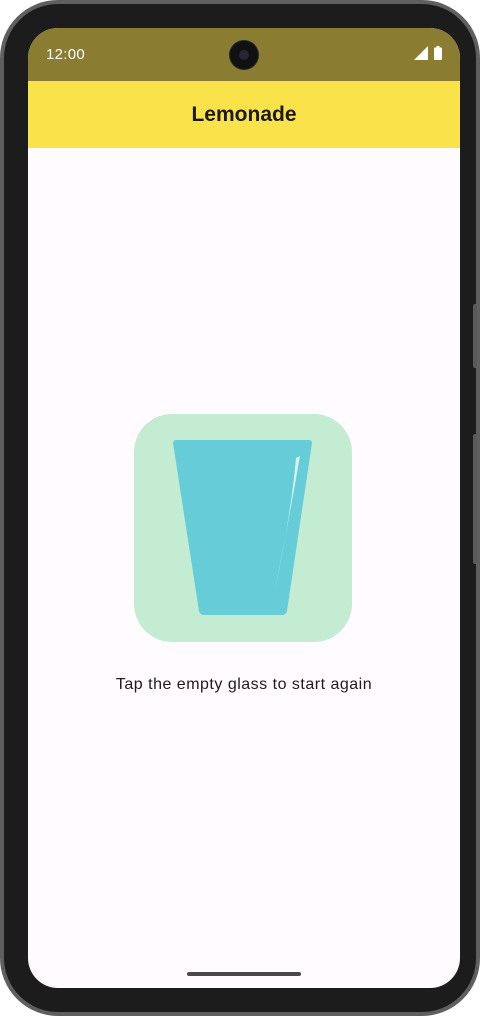 The image size is (480, 1016). I want to click on status-icons, so click(428, 53).